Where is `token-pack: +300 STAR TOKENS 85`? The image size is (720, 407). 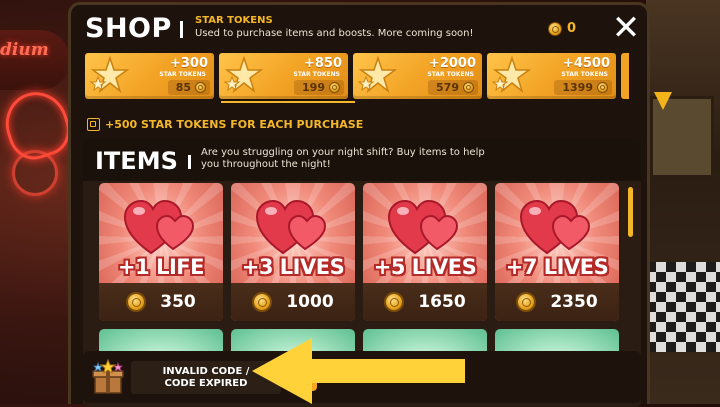
token-pack: +300 STAR TOKENS 85 is located at coordinates (149, 76).